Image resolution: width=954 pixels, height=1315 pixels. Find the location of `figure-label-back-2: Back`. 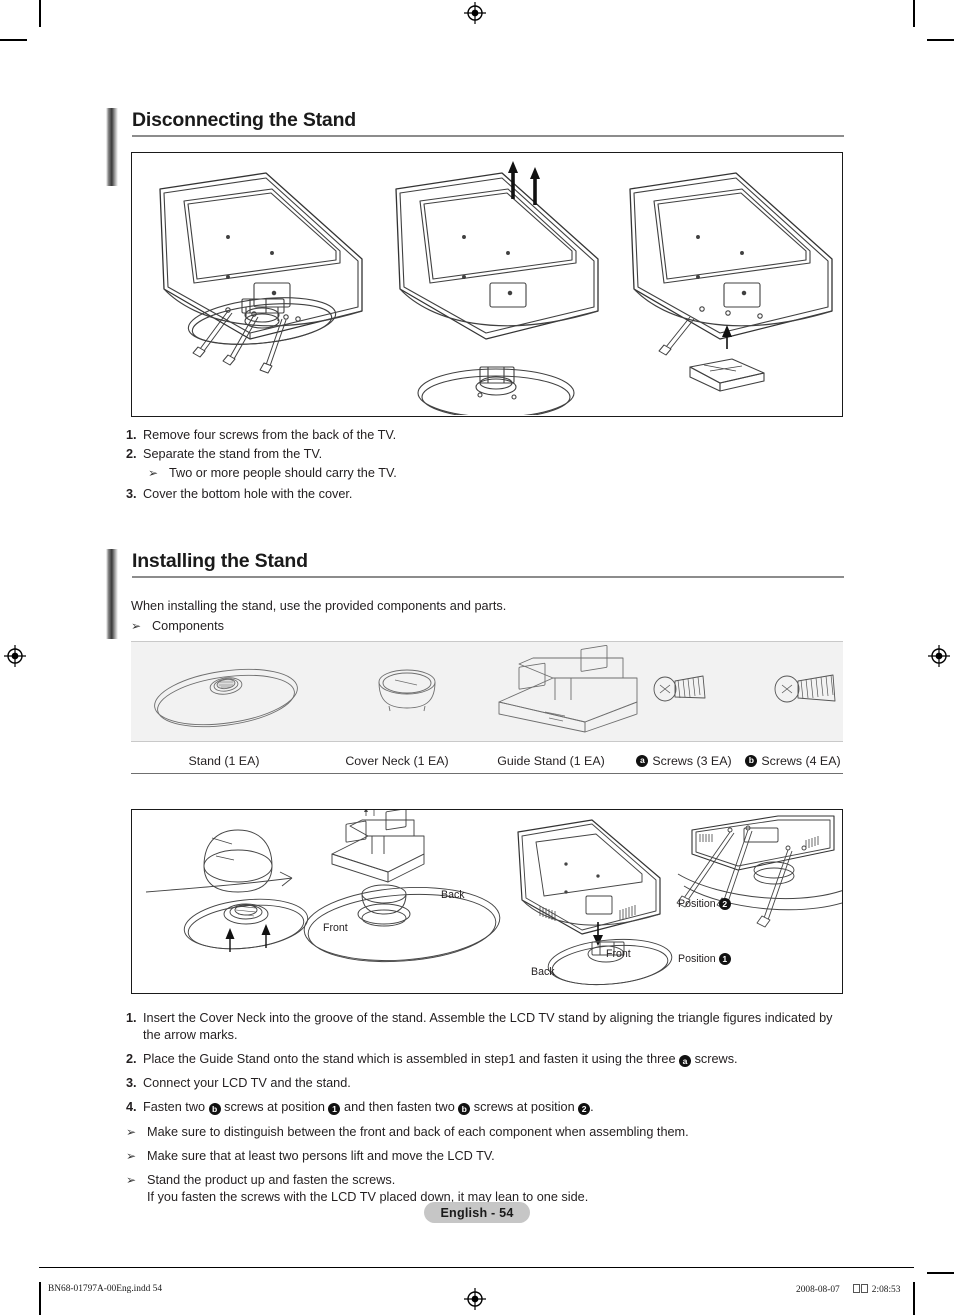

figure-label-back-2: Back is located at coordinates (543, 972).